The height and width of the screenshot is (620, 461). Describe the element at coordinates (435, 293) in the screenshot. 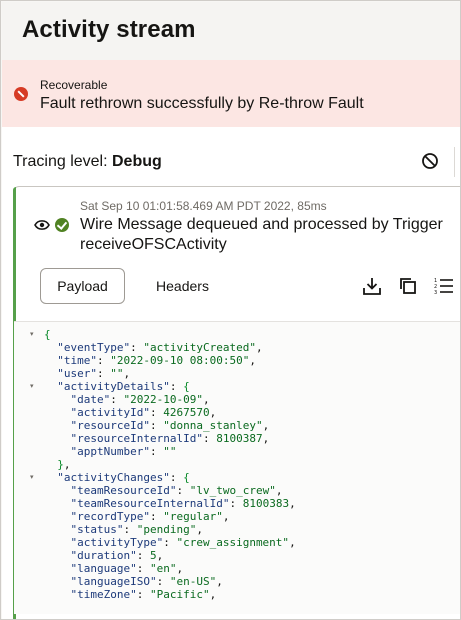

I see `svg-text: 3` at that location.